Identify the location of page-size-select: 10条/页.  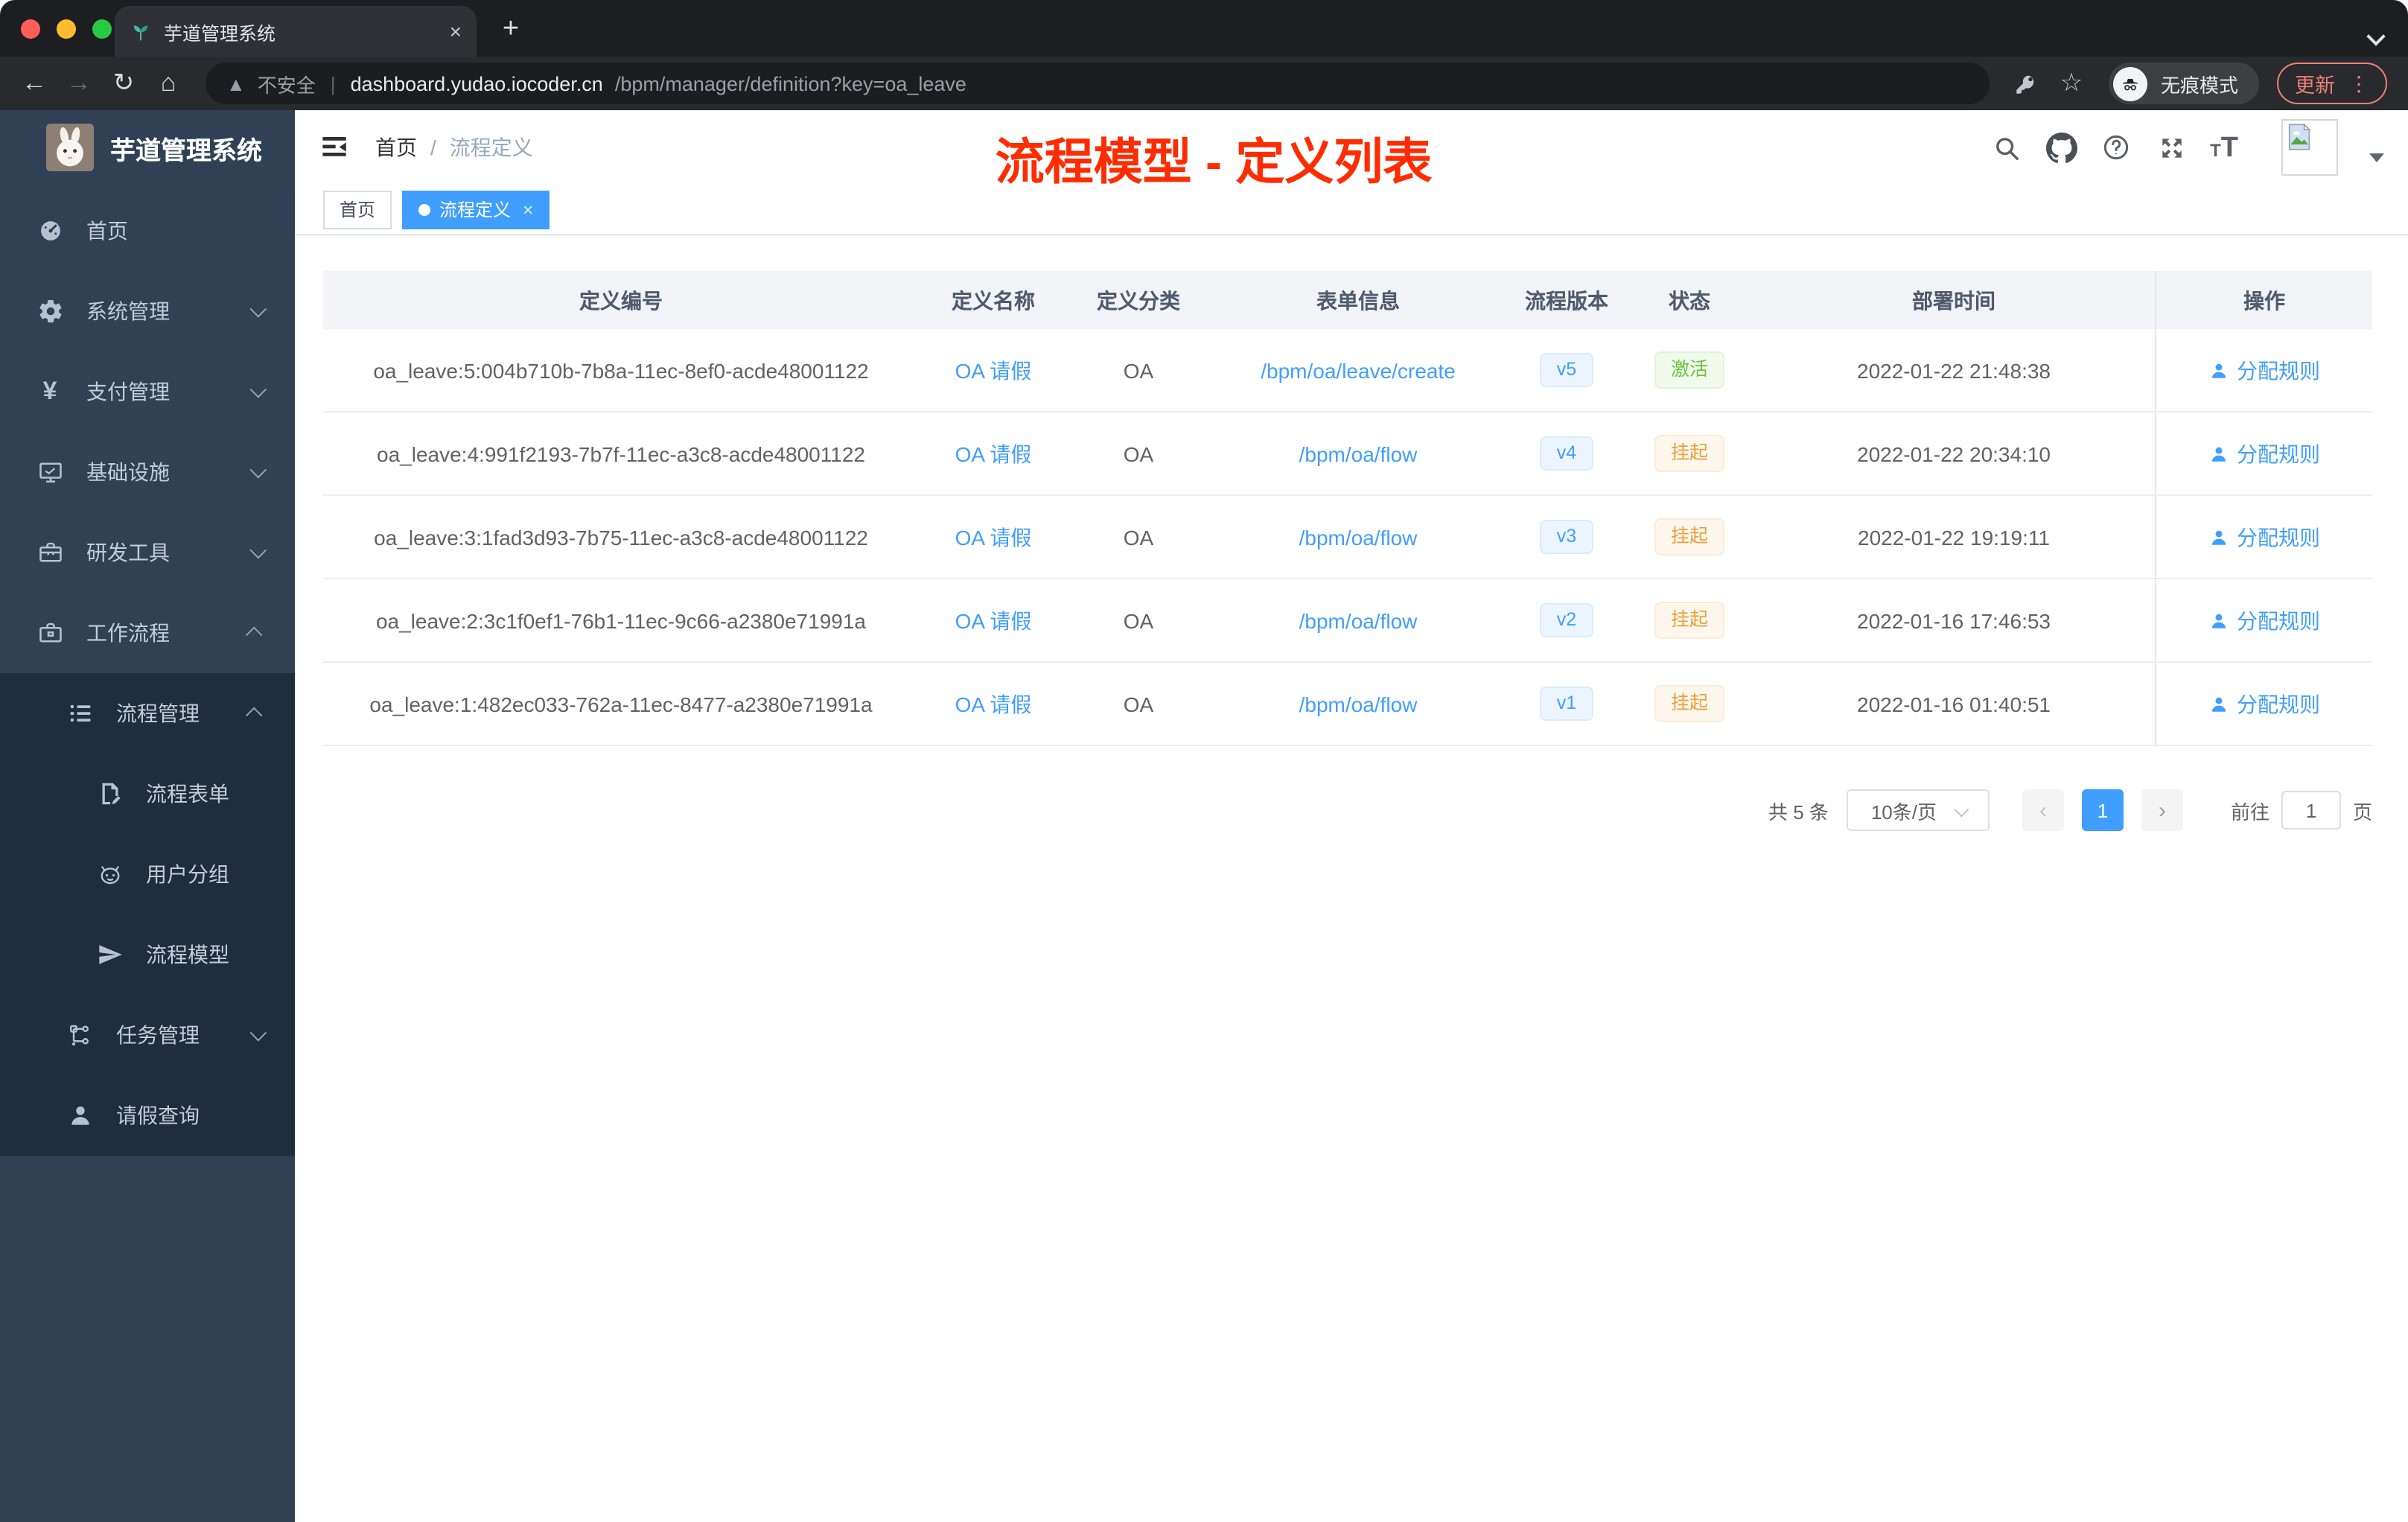
(1918, 810).